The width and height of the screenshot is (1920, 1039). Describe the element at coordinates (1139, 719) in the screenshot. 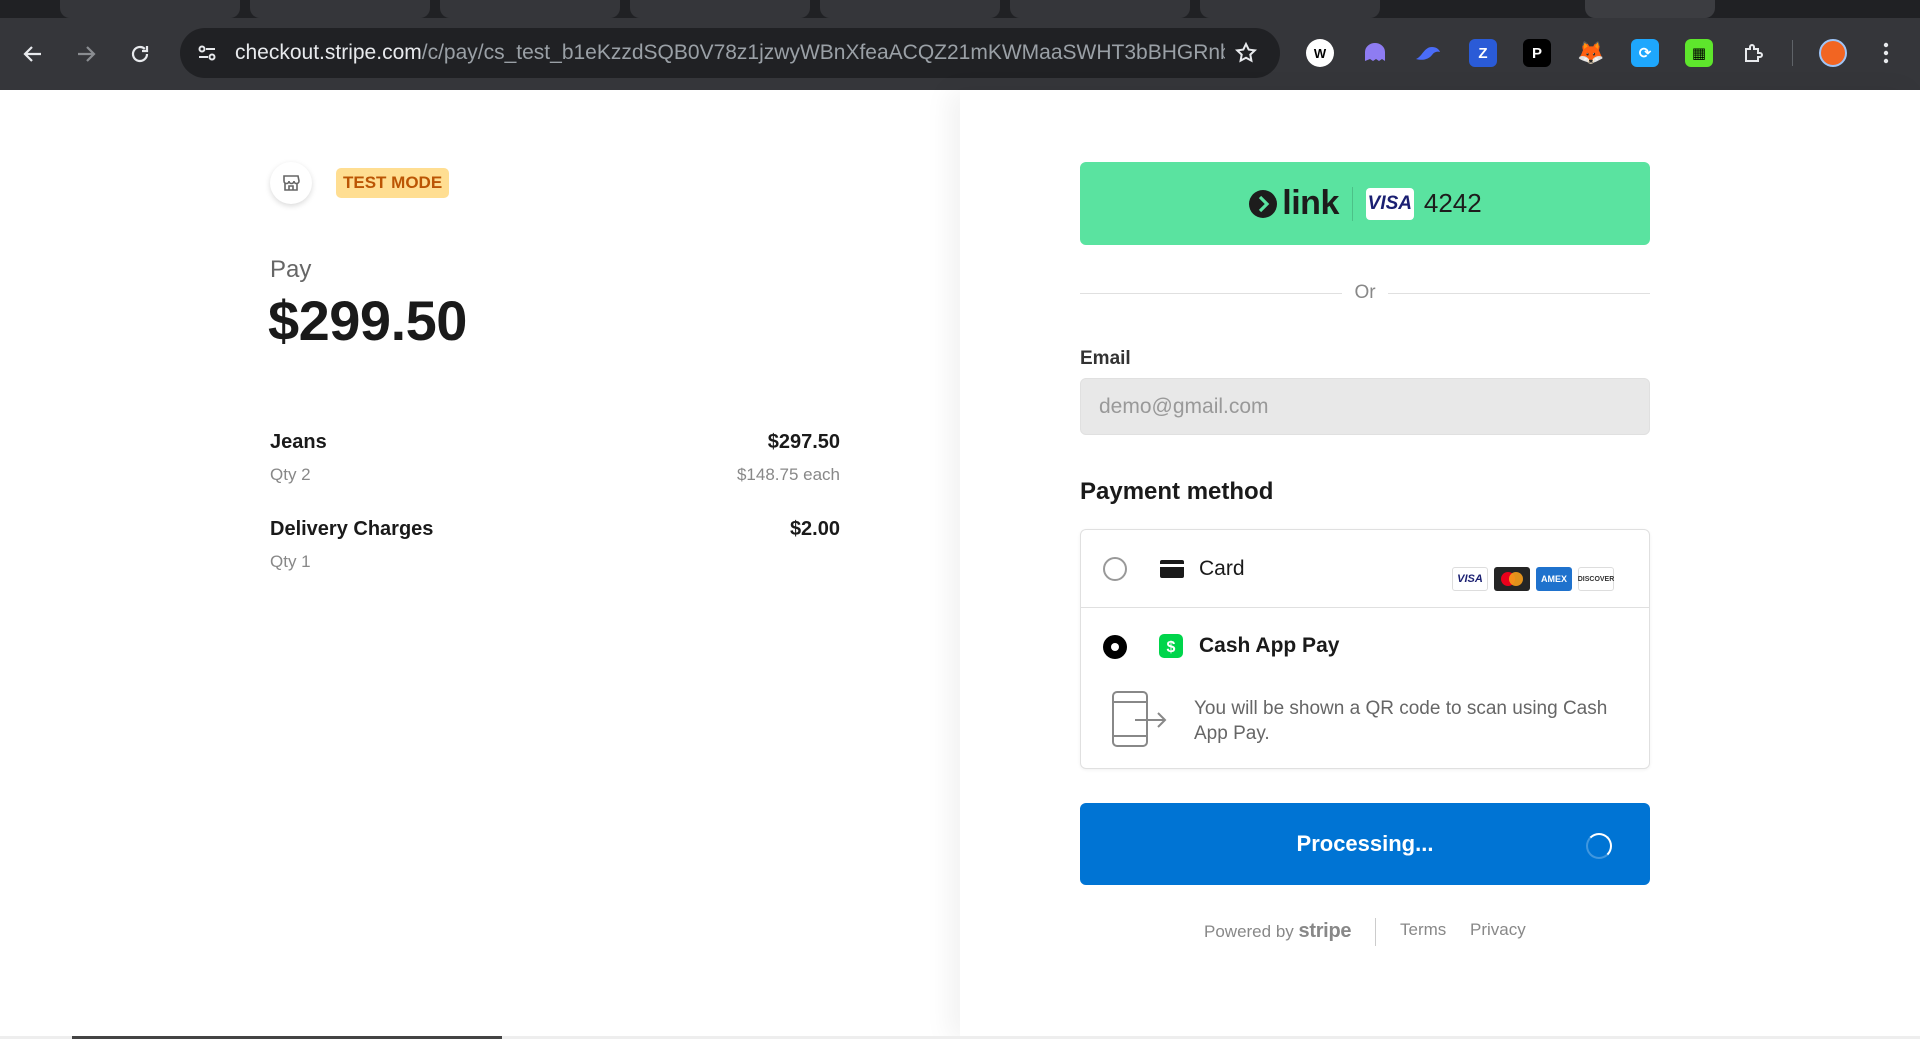

I see `phone-redirect-icon` at that location.